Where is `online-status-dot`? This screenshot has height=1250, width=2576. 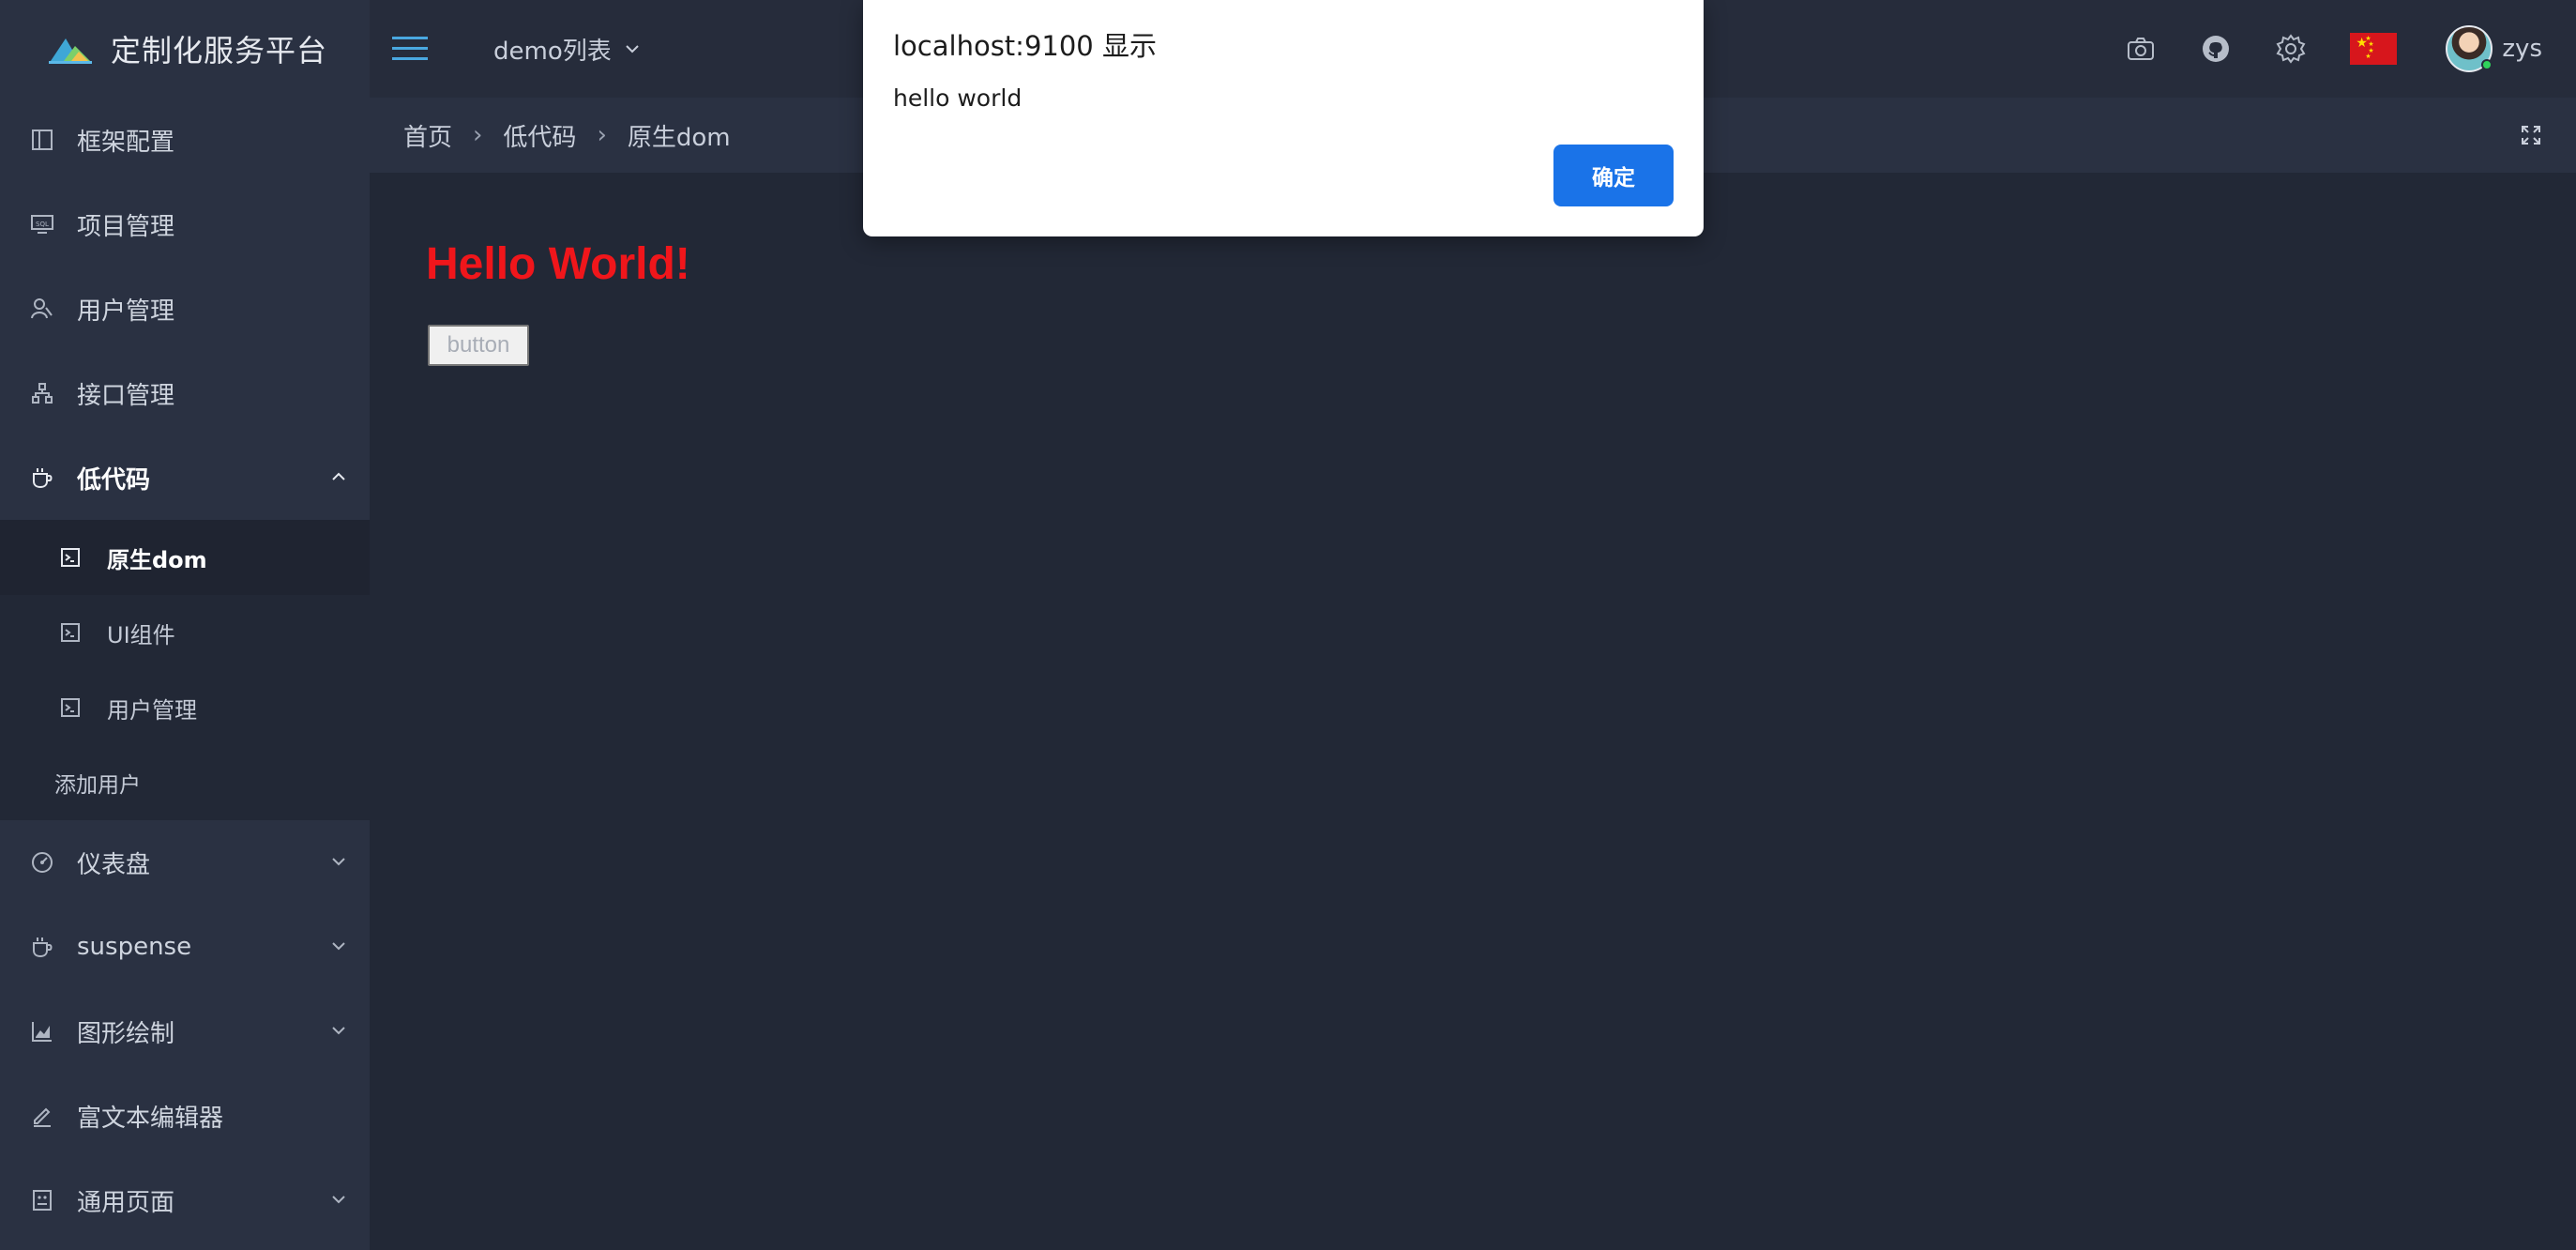
online-status-dot is located at coordinates (2487, 64).